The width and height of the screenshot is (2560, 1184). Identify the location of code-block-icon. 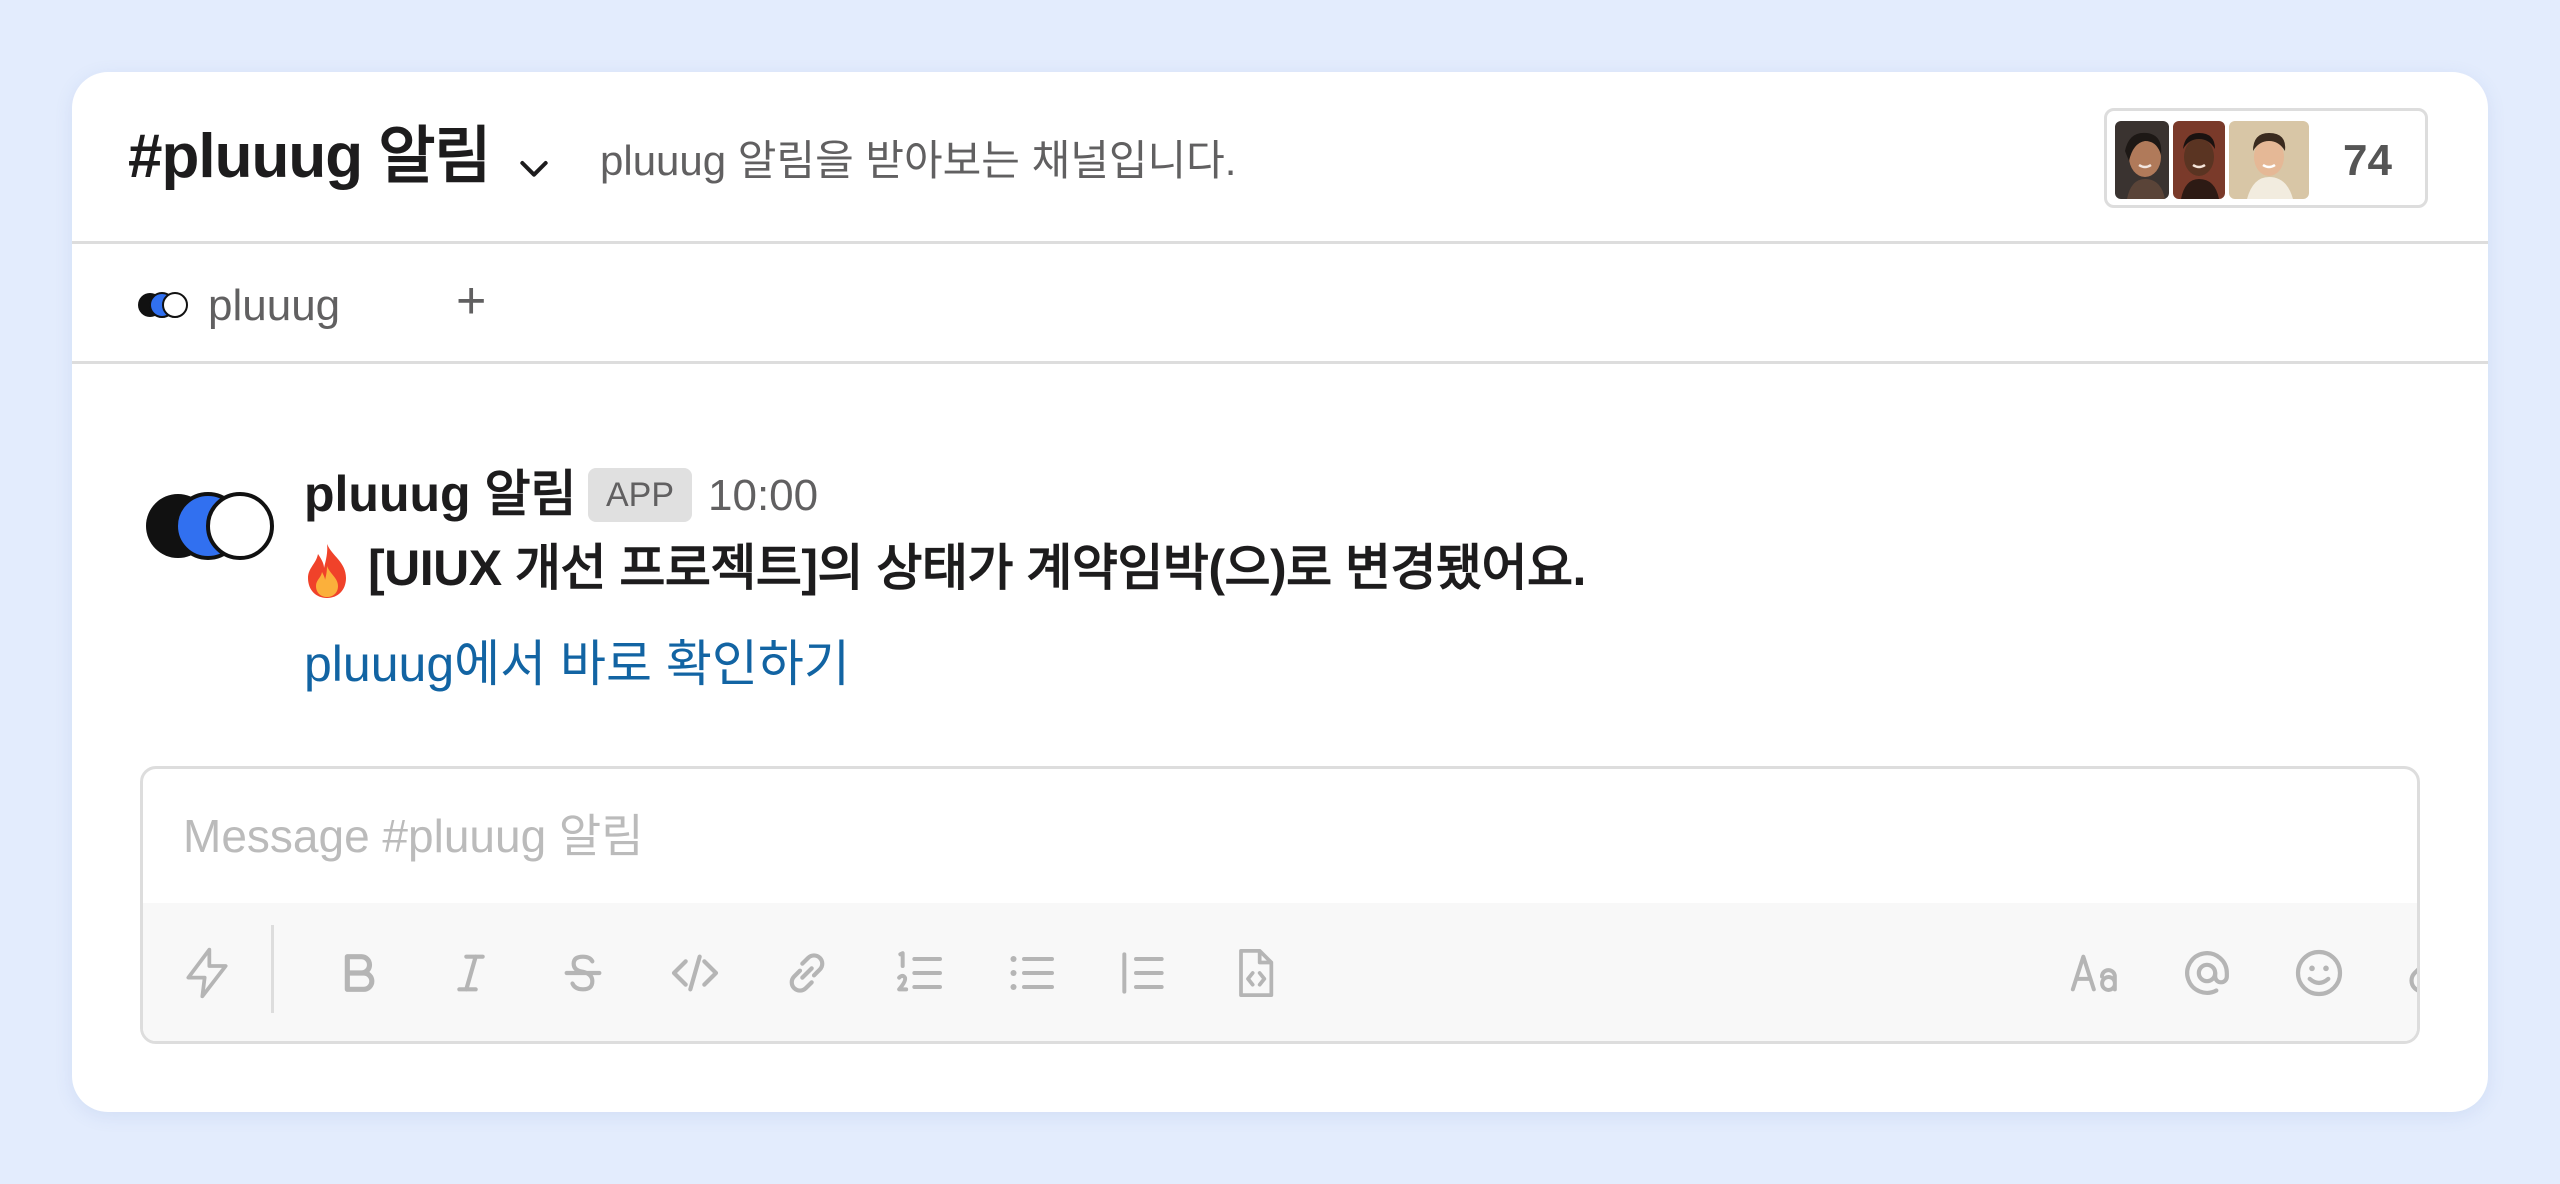
(1255, 973).